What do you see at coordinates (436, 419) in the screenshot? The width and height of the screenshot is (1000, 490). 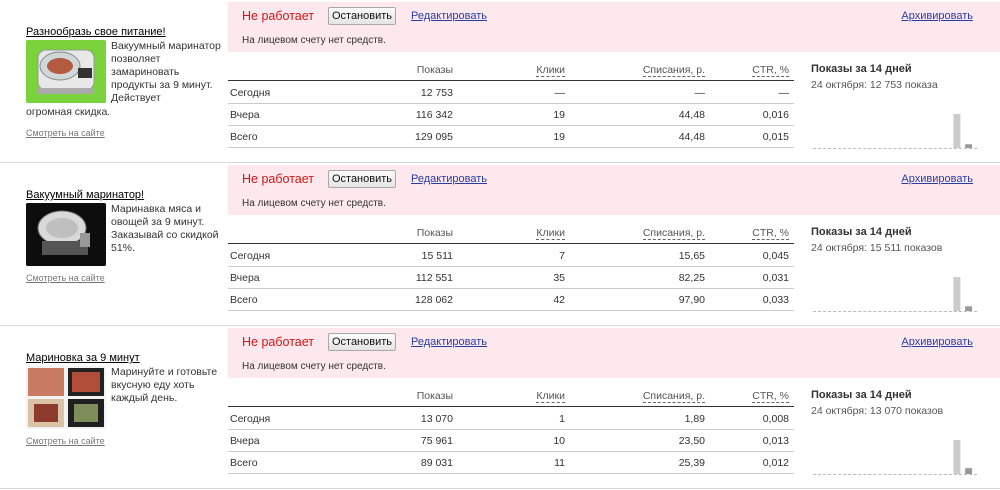 I see `row-shows: 13 070` at bounding box center [436, 419].